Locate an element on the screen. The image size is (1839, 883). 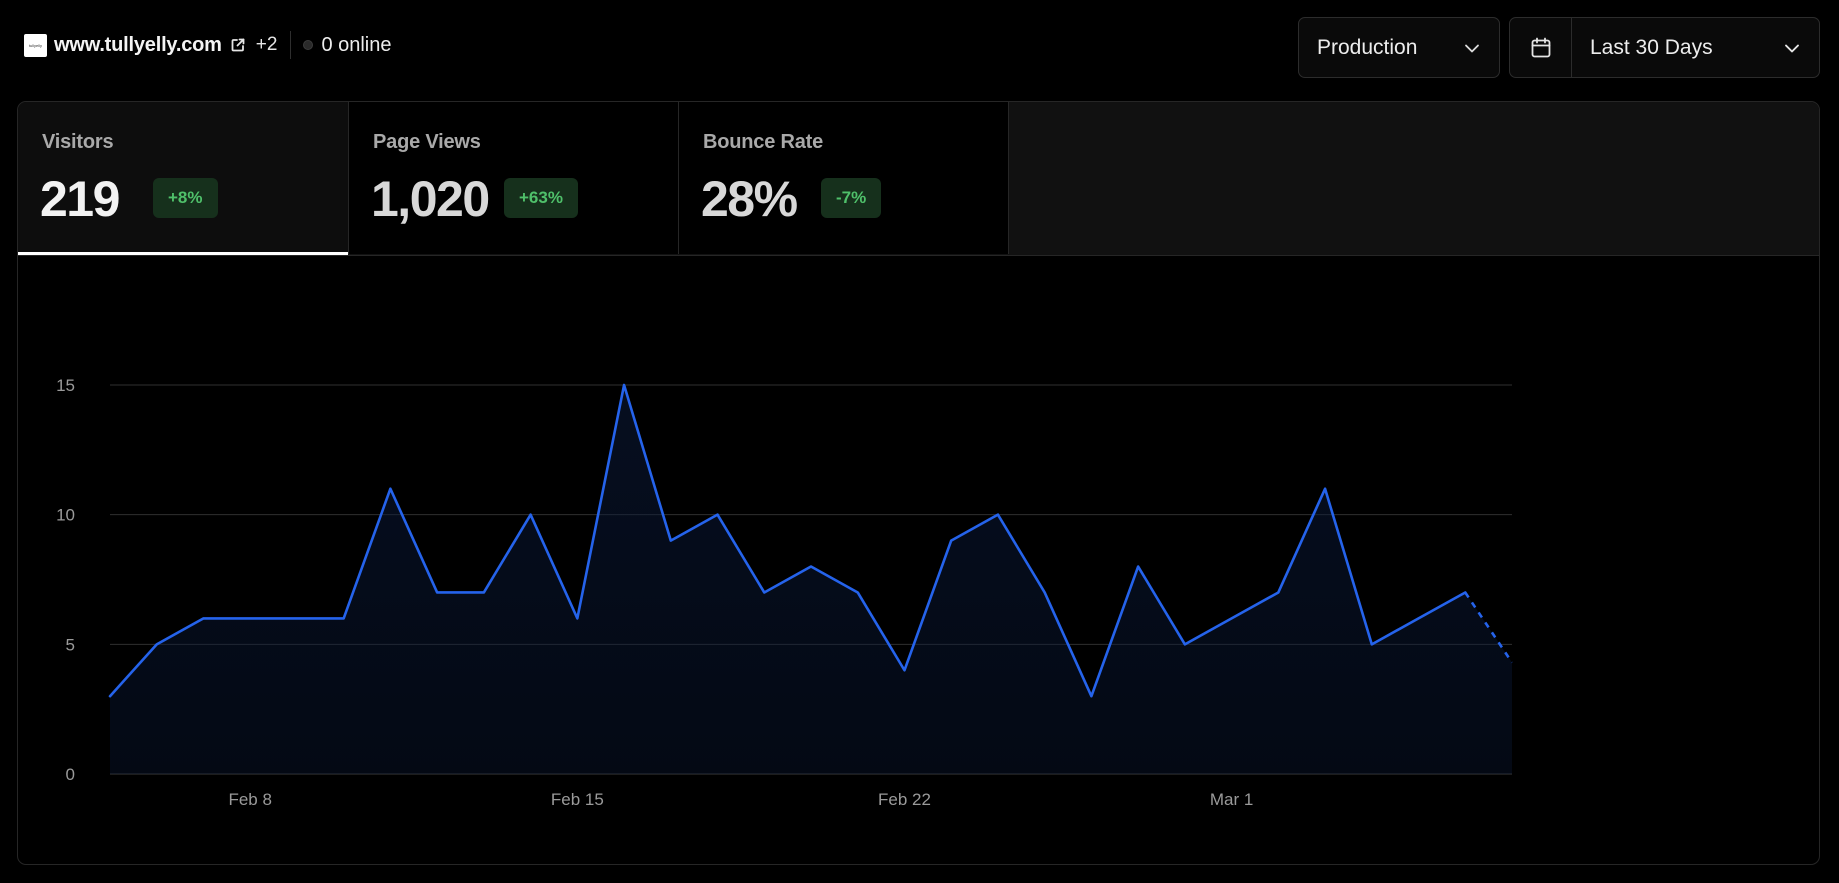
calendar-button is located at coordinates (1541, 47).